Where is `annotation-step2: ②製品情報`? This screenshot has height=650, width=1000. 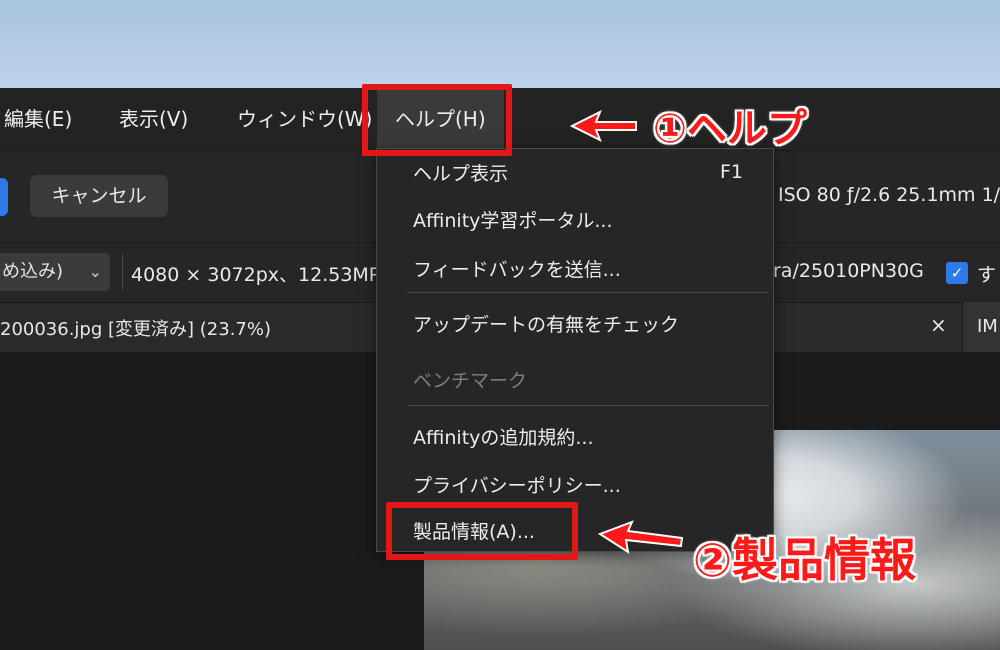 annotation-step2: ②製品情報 is located at coordinates (804, 560).